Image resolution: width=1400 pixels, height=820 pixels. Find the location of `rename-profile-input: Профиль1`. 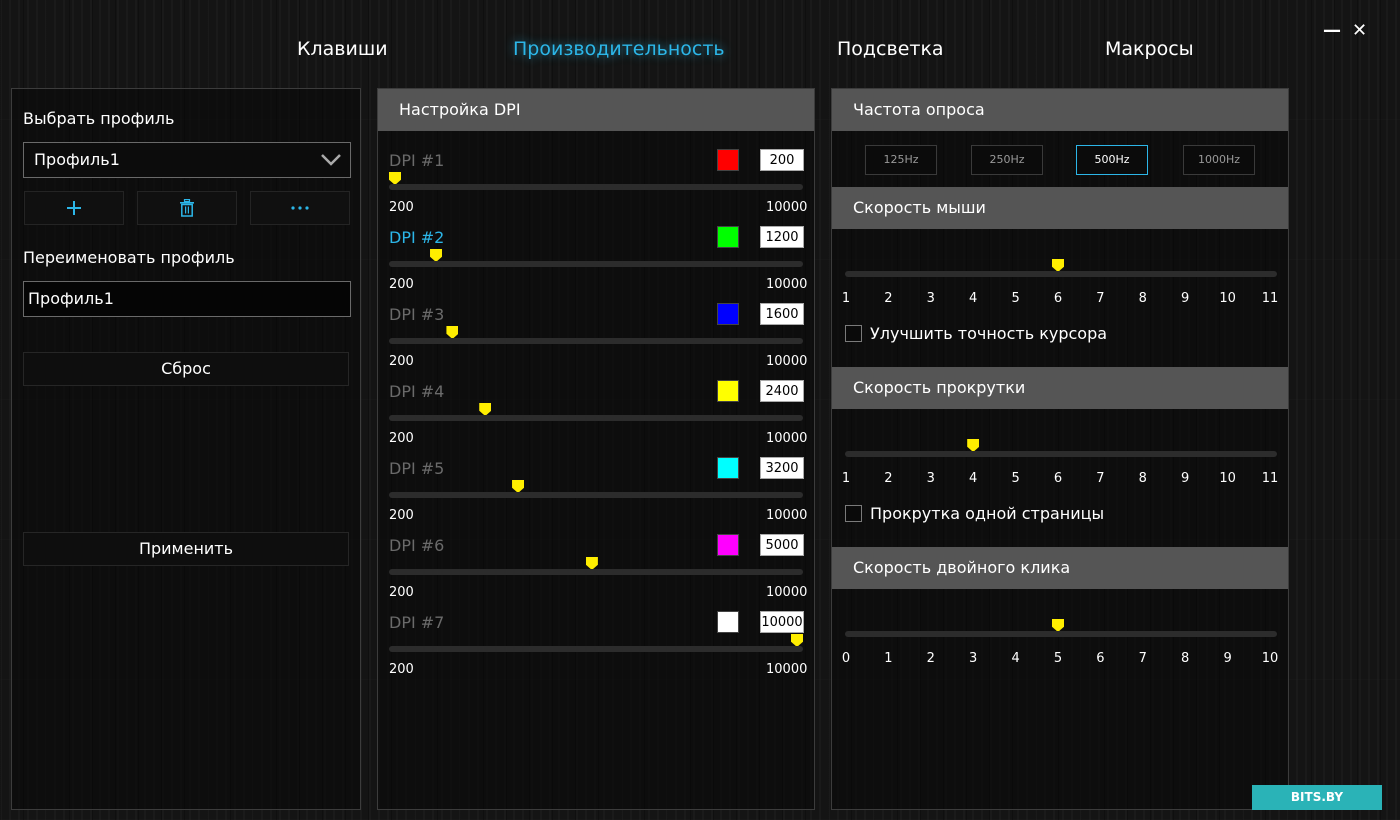

rename-profile-input: Профиль1 is located at coordinates (187, 299).